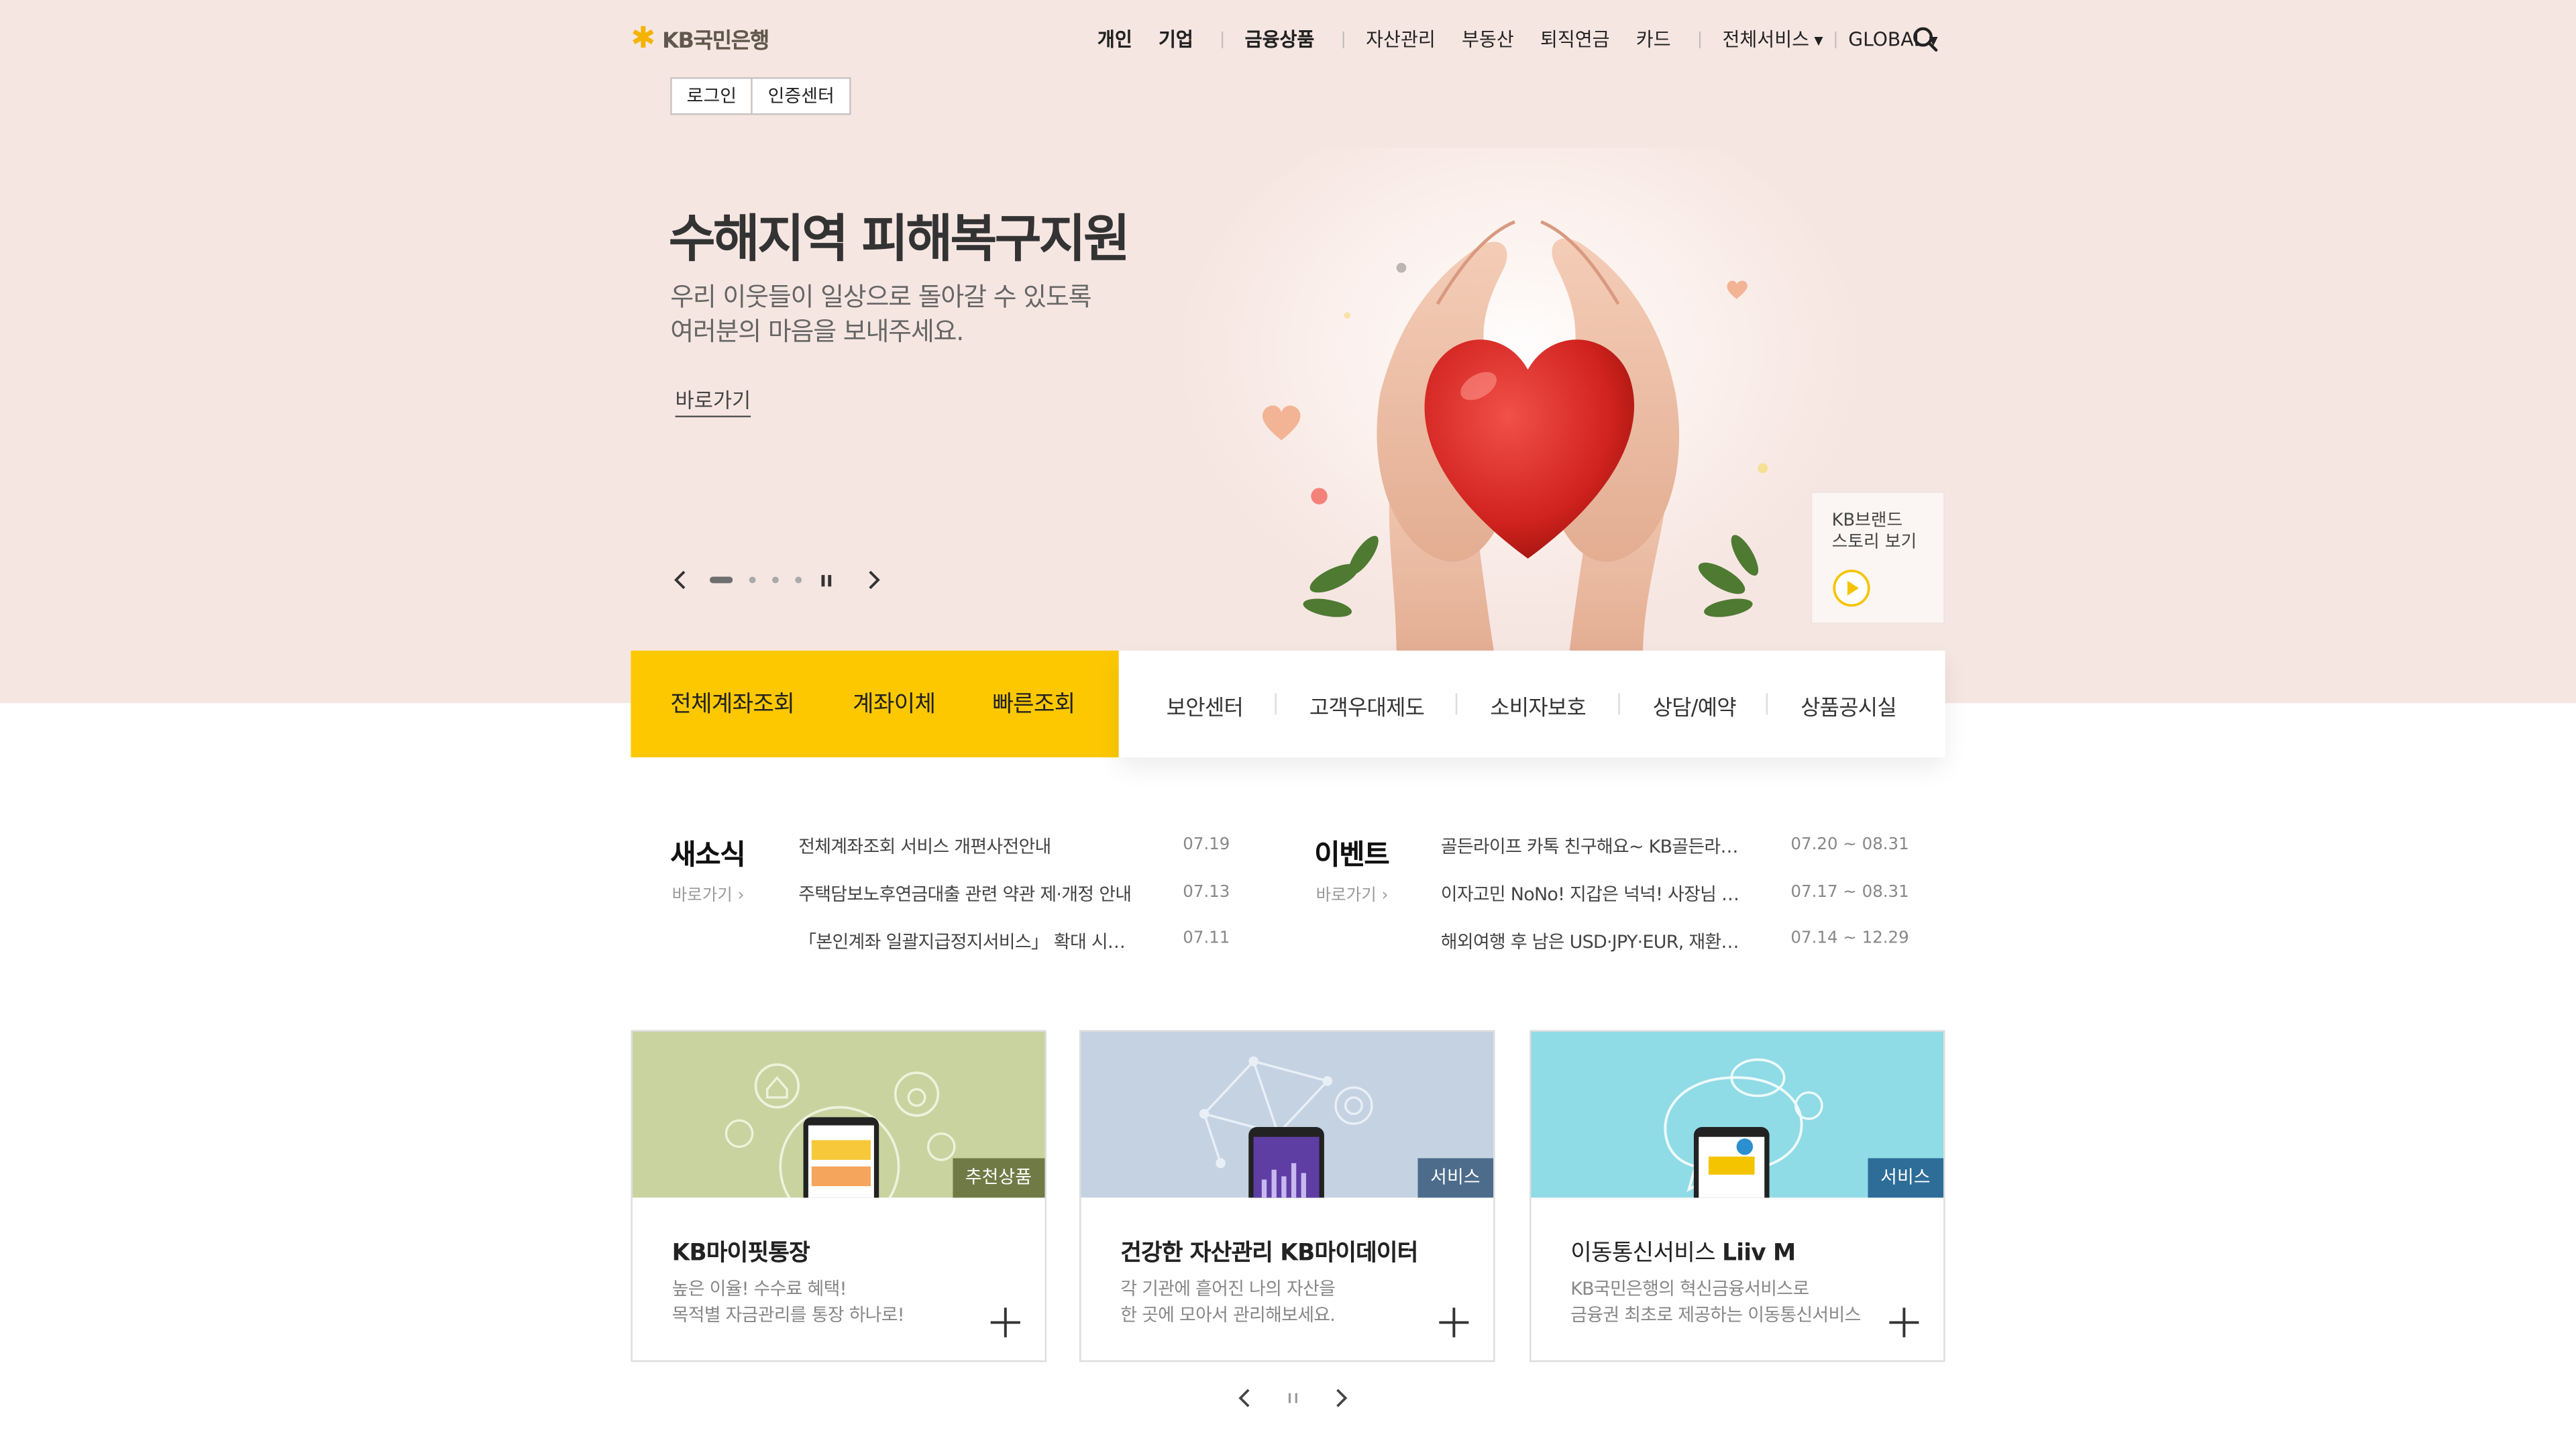 This screenshot has height=1449, width=2576. Describe the element at coordinates (1818, 40) in the screenshot. I see `caret-down-icon: ▼` at that location.